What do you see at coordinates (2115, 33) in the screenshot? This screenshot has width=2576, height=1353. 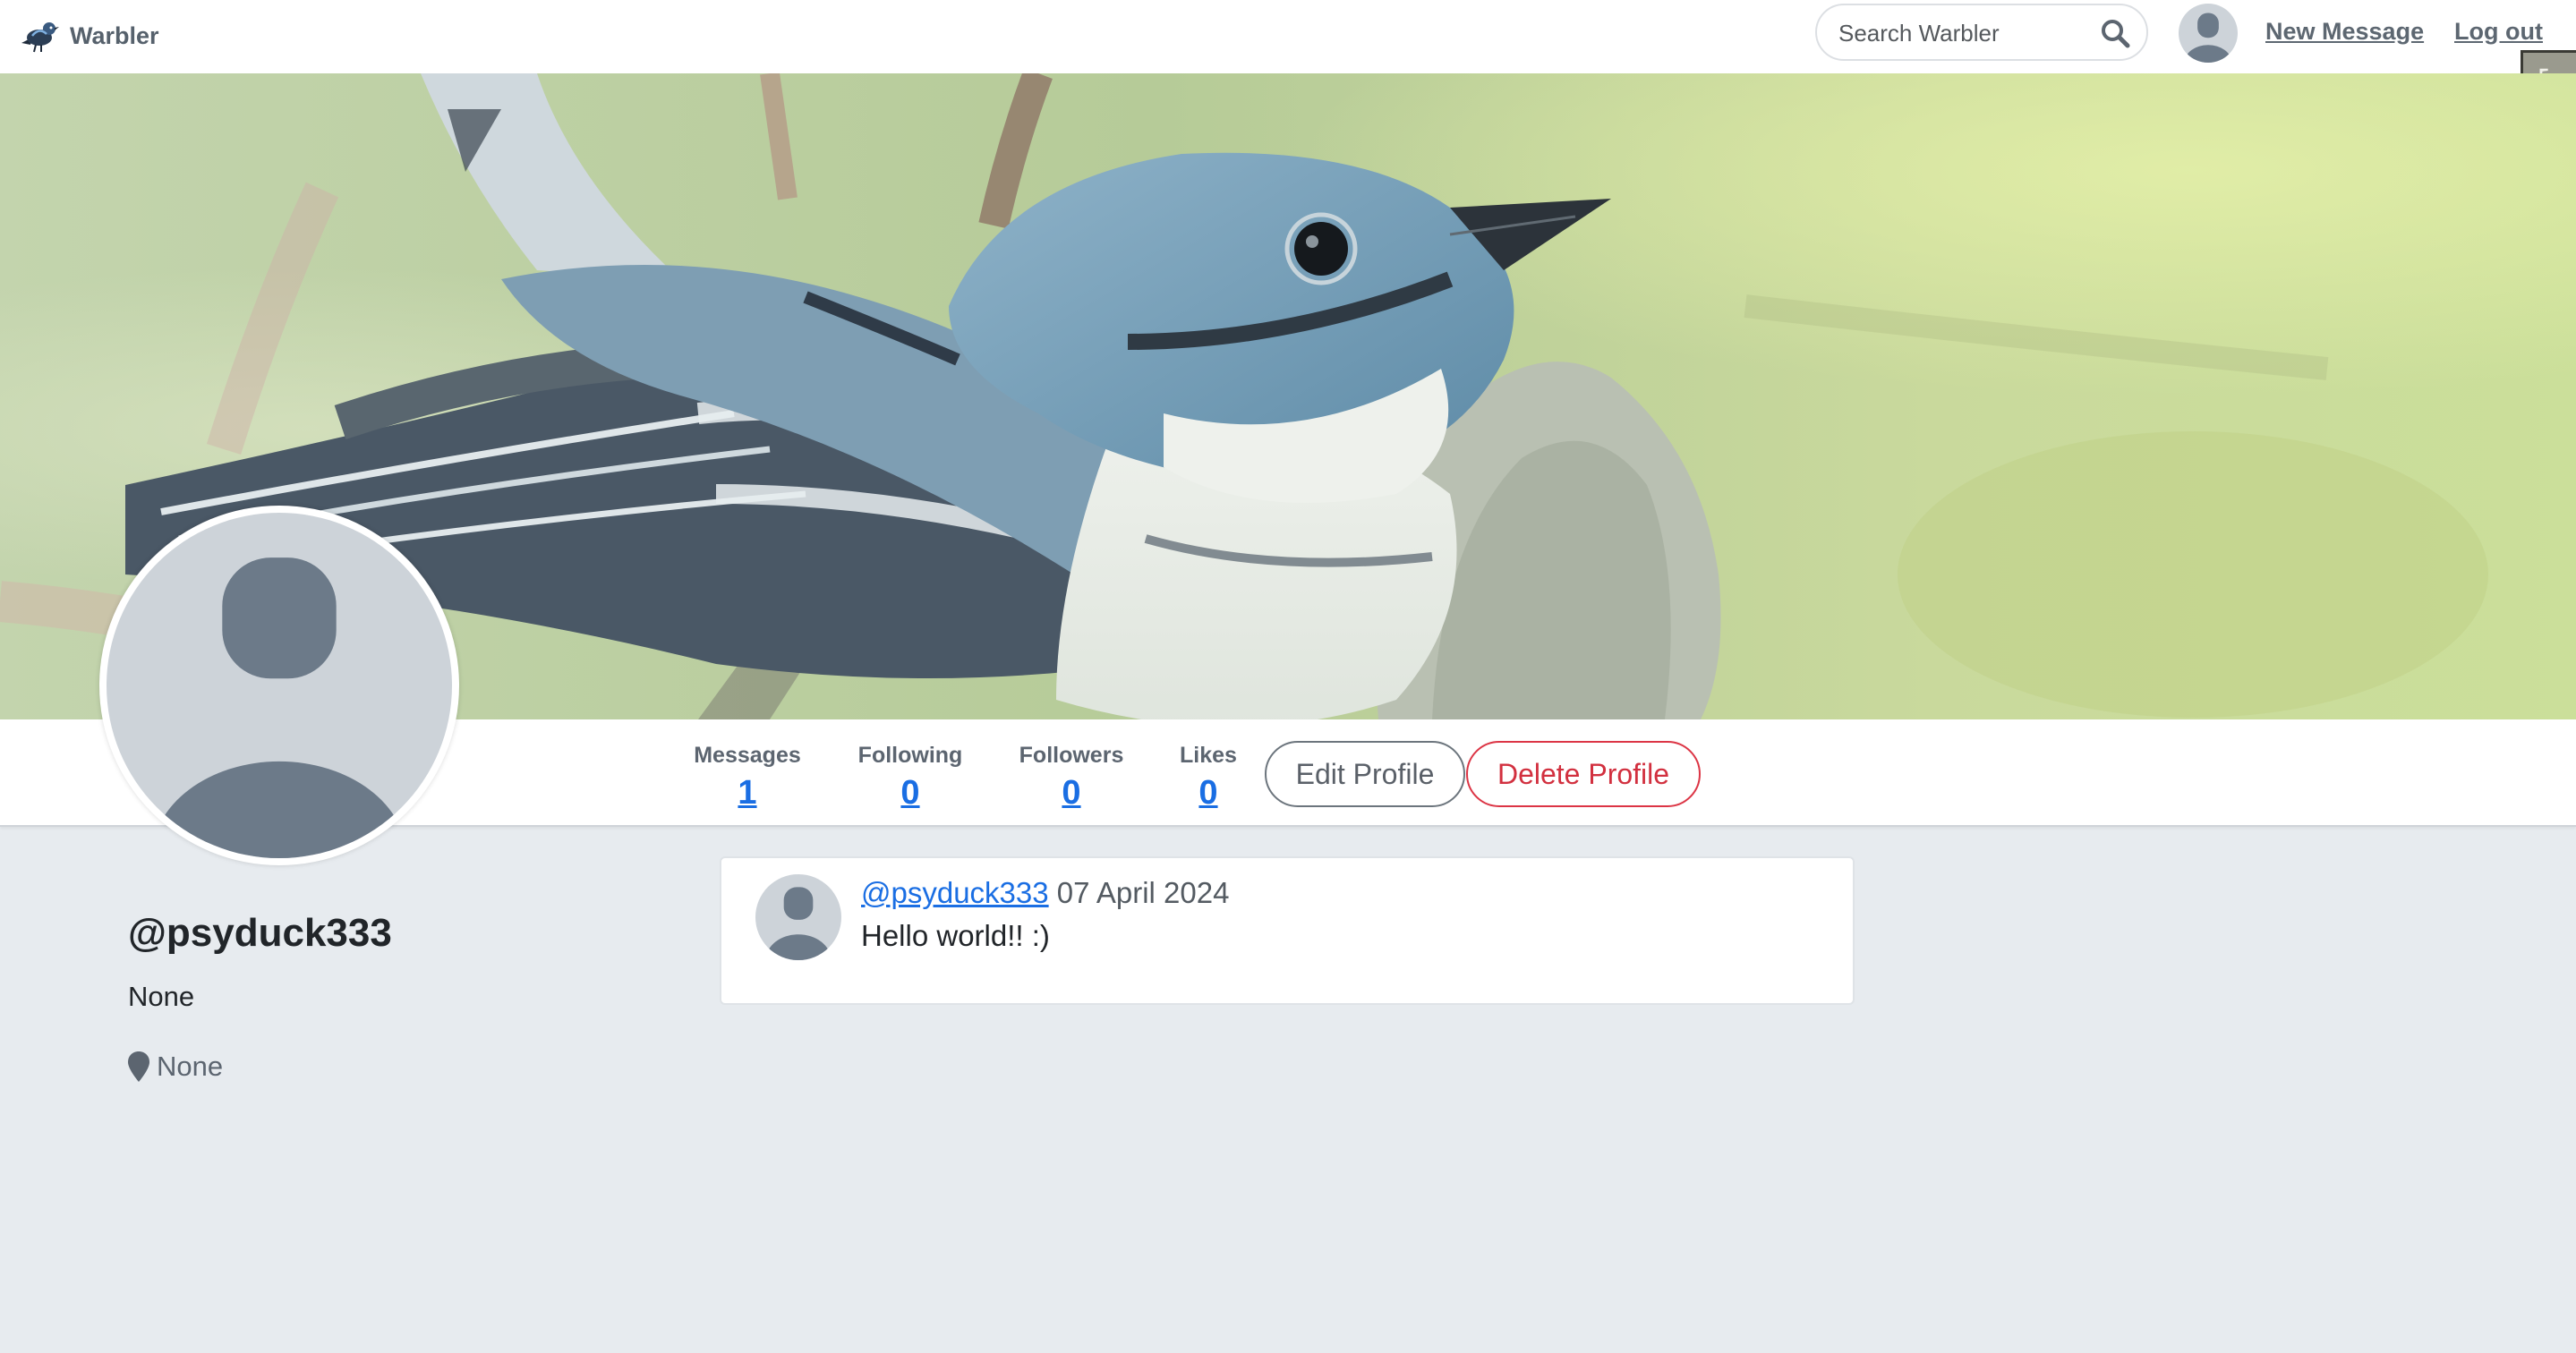 I see `search-icon` at bounding box center [2115, 33].